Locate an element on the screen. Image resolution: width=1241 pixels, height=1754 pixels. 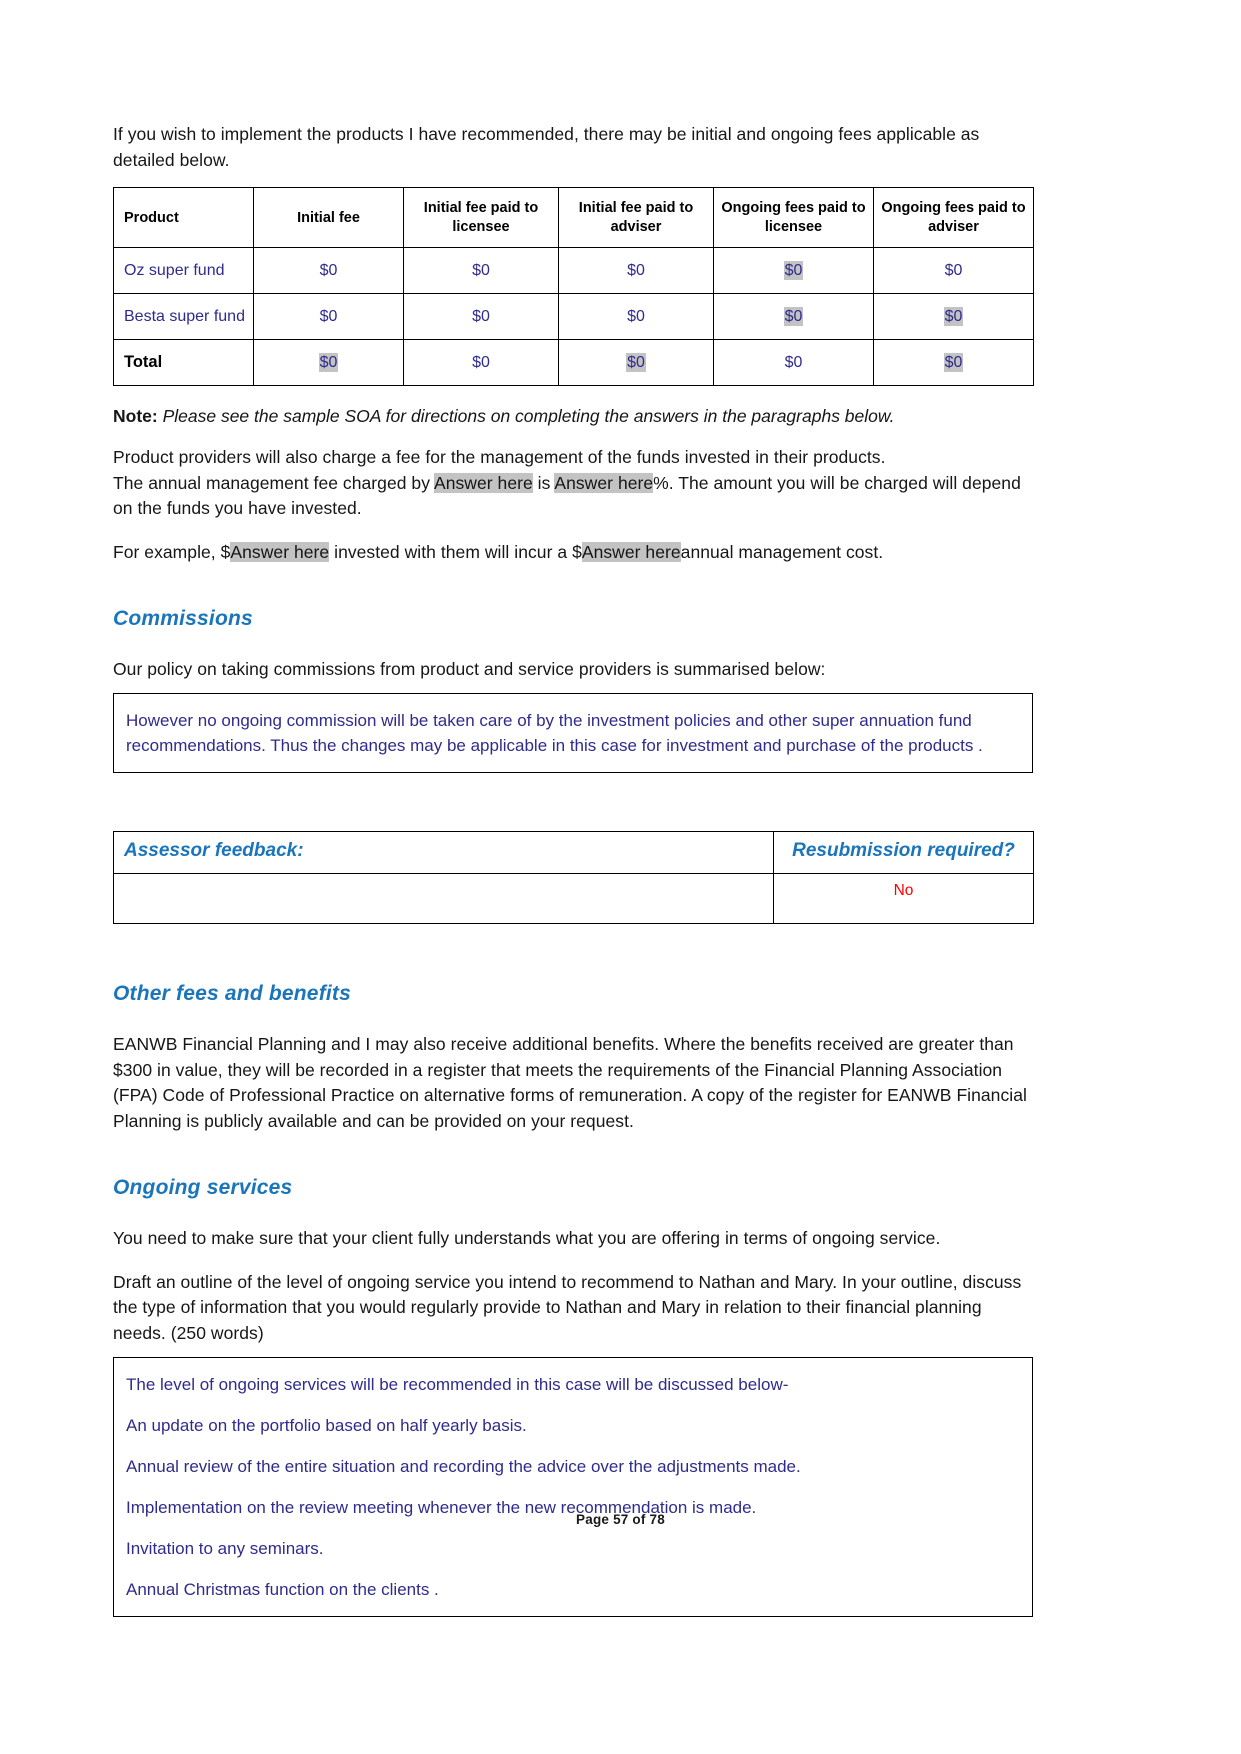
fee-cell-total-initial: $0 is located at coordinates (328, 363).